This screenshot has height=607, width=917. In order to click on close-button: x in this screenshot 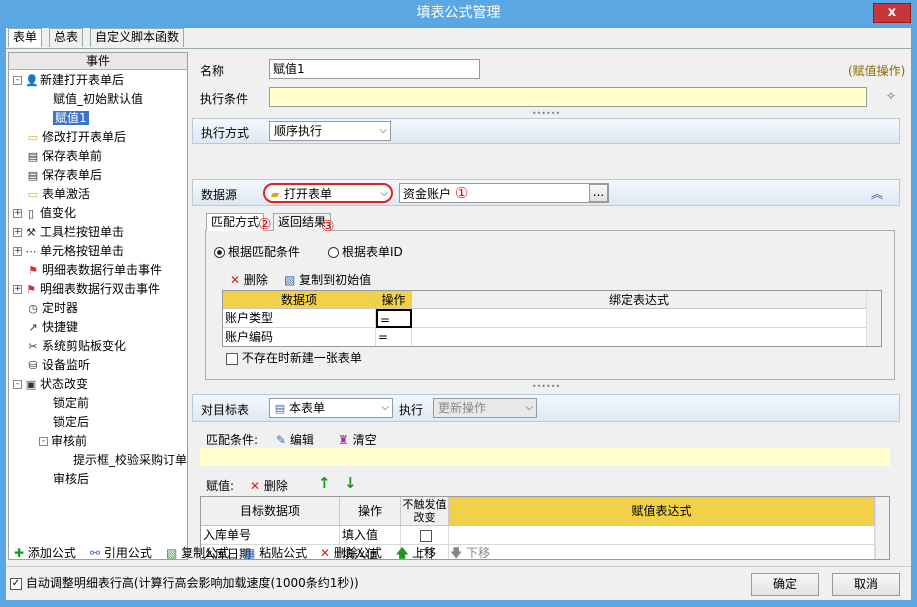, I will do `click(892, 13)`.